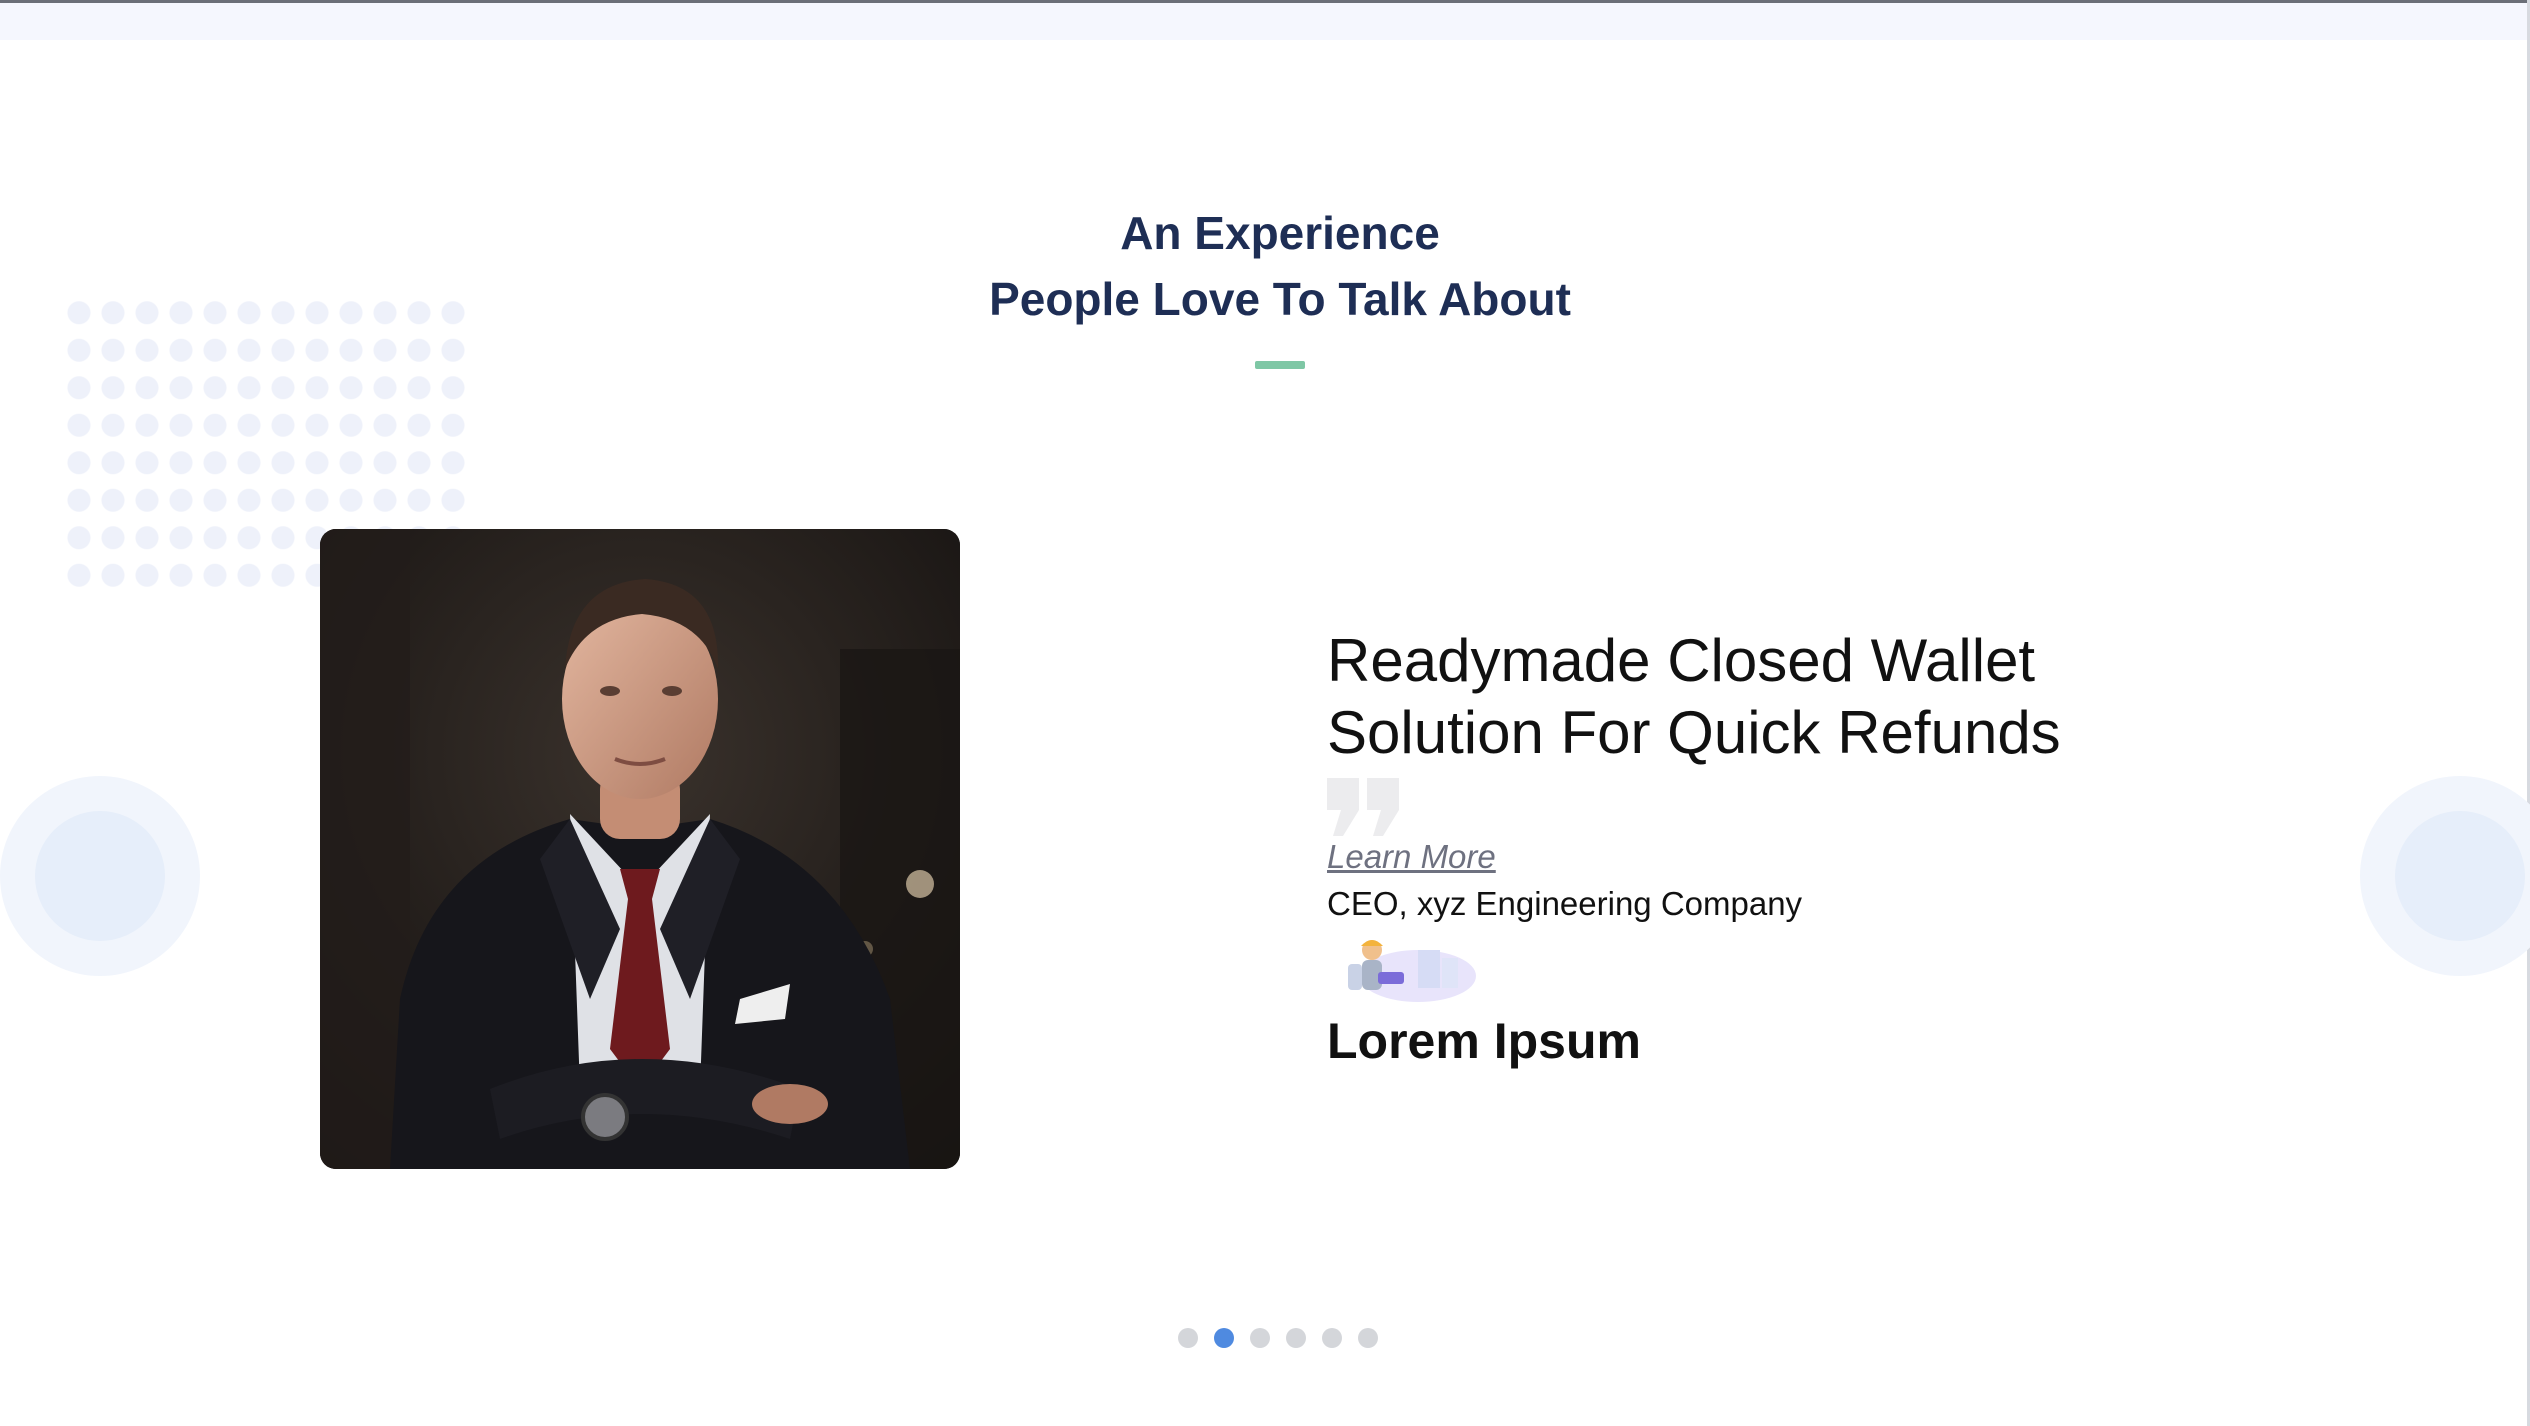  What do you see at coordinates (1408, 969) in the screenshot?
I see `engineer-illustration` at bounding box center [1408, 969].